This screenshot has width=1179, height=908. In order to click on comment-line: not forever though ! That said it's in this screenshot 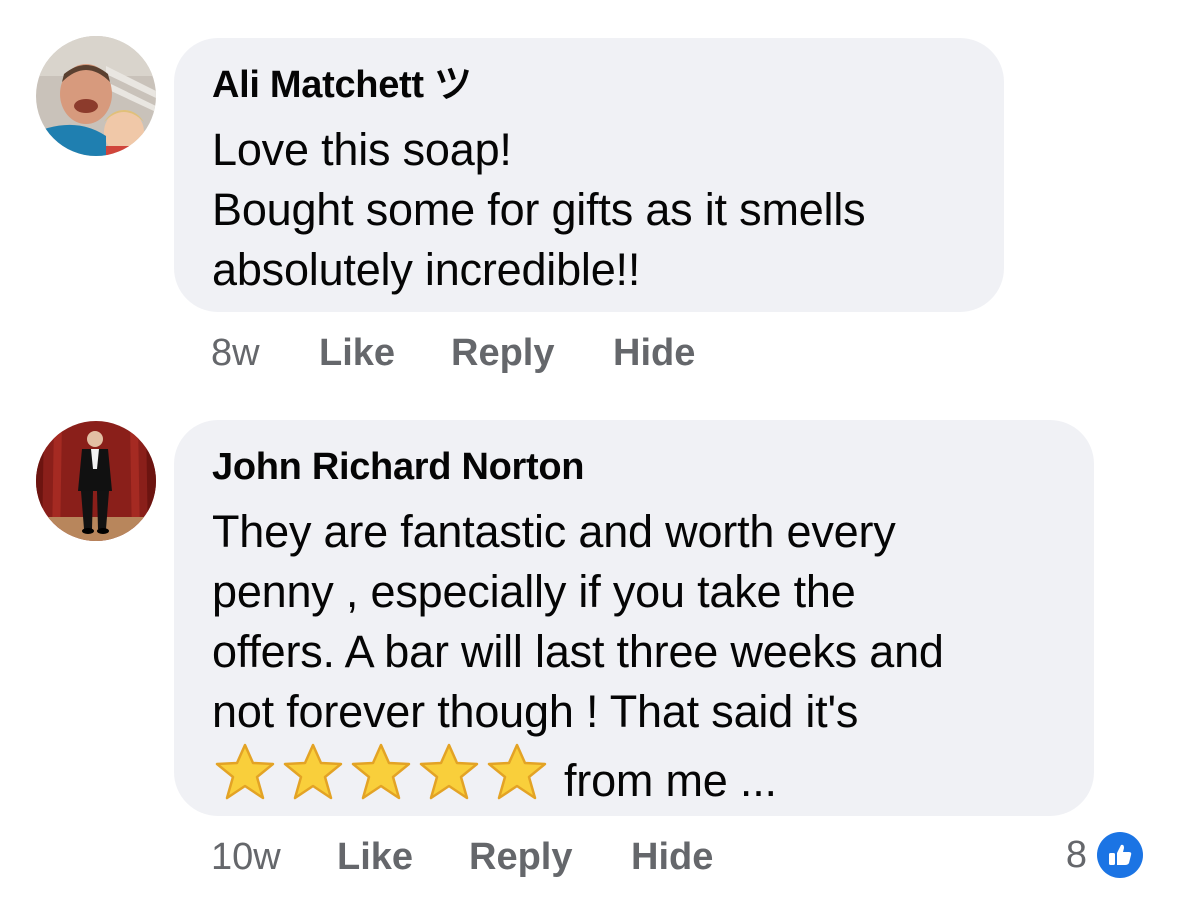, I will do `click(535, 711)`.